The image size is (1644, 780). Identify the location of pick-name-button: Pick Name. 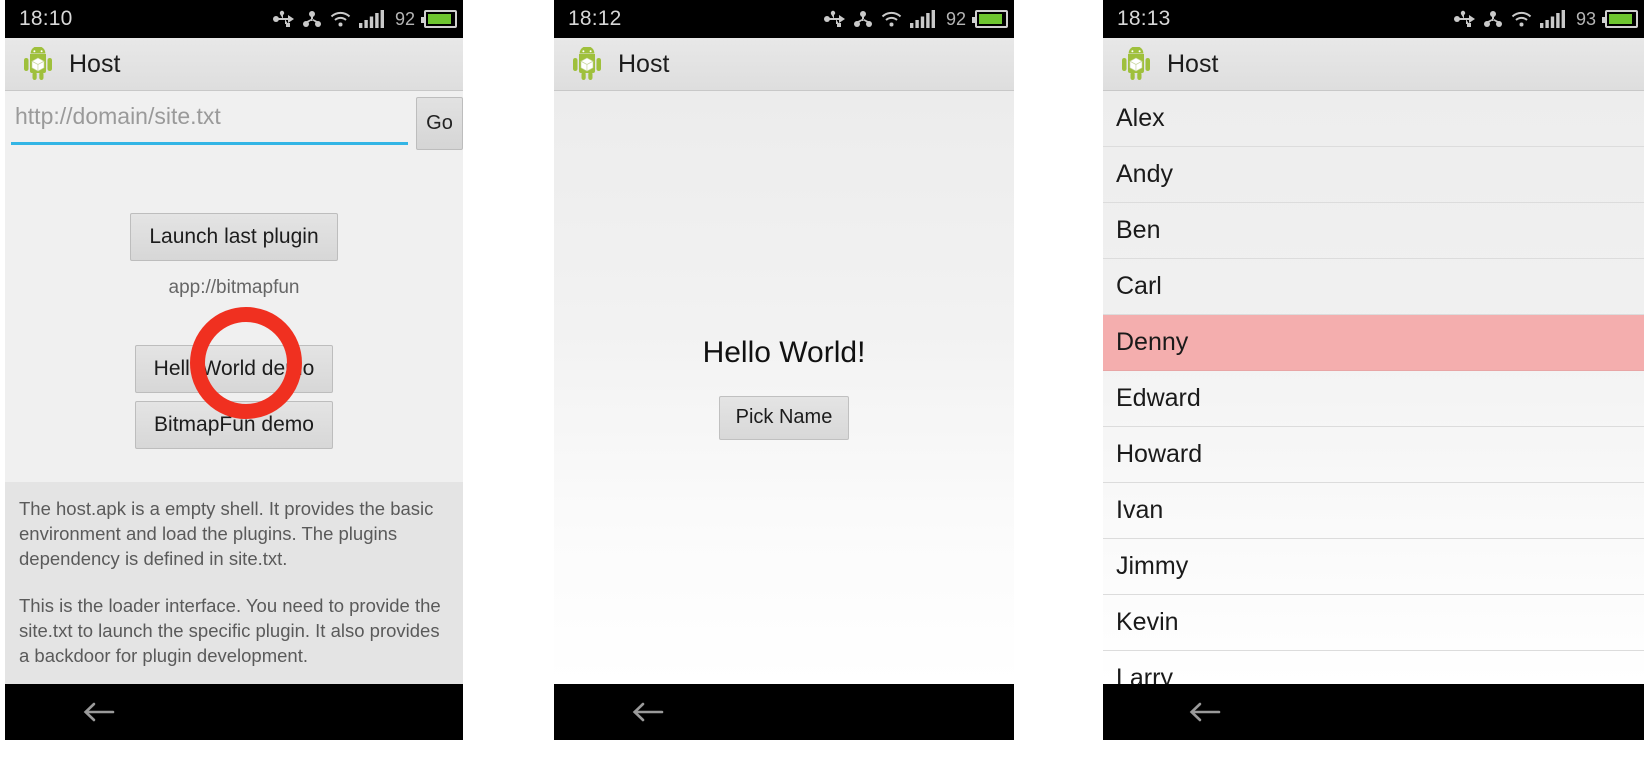
(784, 417).